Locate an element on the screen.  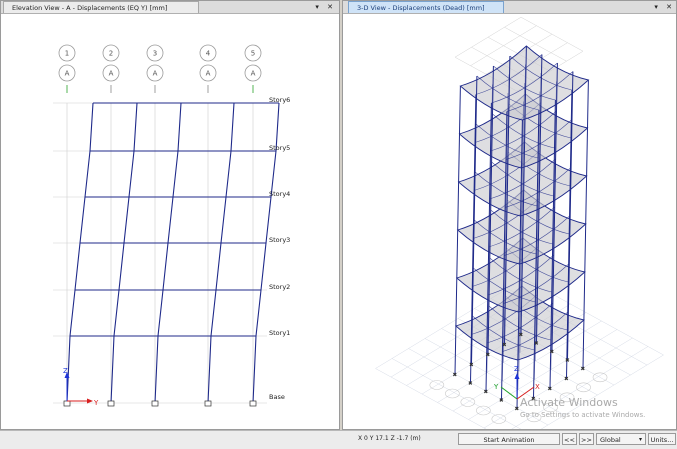
axis-x-label: X is located at coordinates (537, 387).